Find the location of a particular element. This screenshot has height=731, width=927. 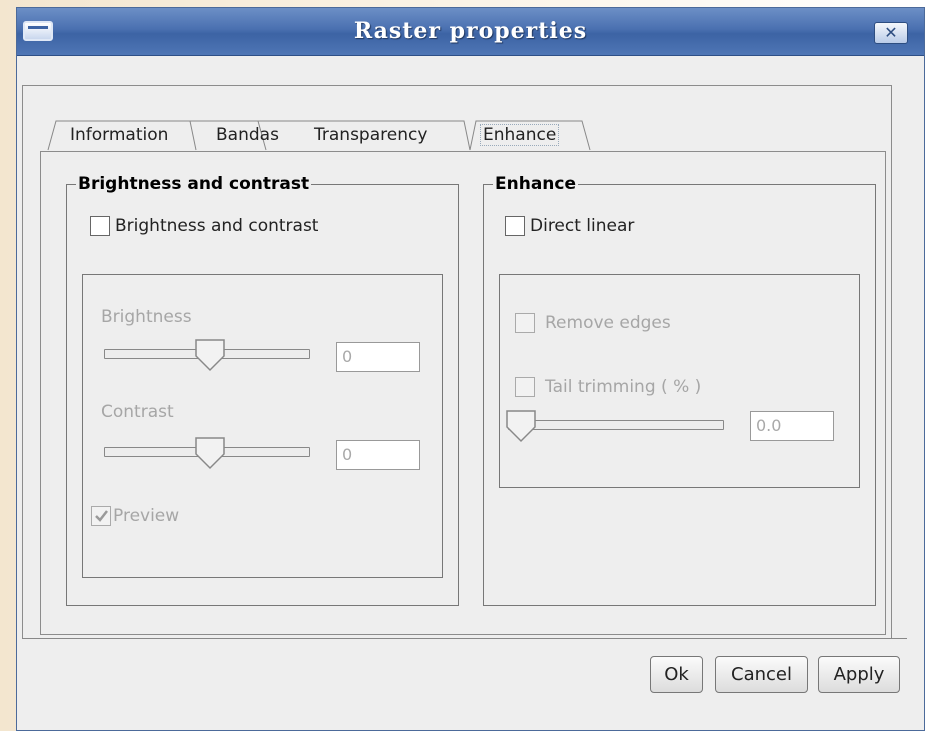

tail-trimming-slider-track is located at coordinates (616, 425).